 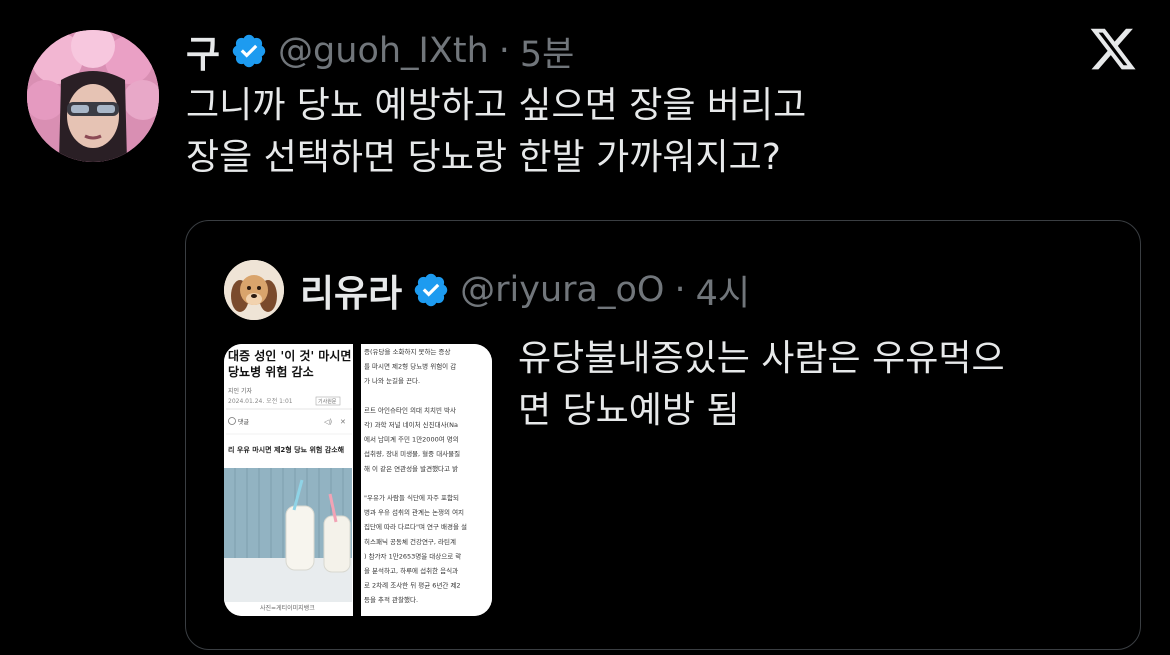 I want to click on thumb-article-line: 해 이 같은 연관성을 발견했다고 밝, so click(x=411, y=468).